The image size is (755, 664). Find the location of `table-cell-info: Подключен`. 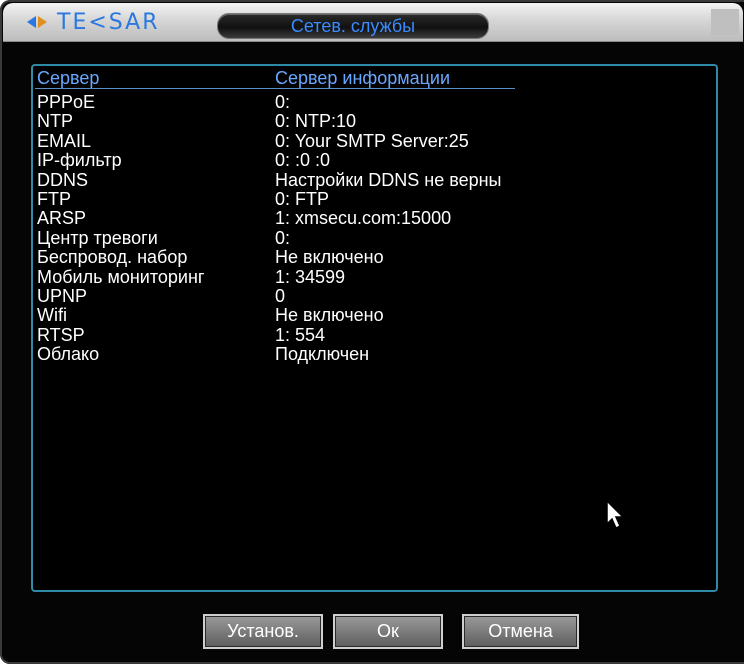

table-cell-info: Подключен is located at coordinates (322, 354).